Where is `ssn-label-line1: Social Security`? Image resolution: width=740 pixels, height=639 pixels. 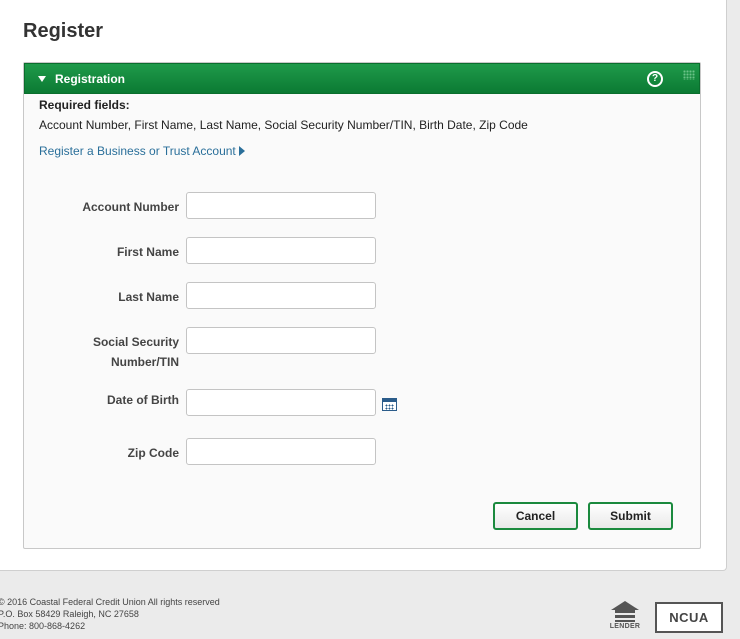 ssn-label-line1: Social Security is located at coordinates (135, 342).